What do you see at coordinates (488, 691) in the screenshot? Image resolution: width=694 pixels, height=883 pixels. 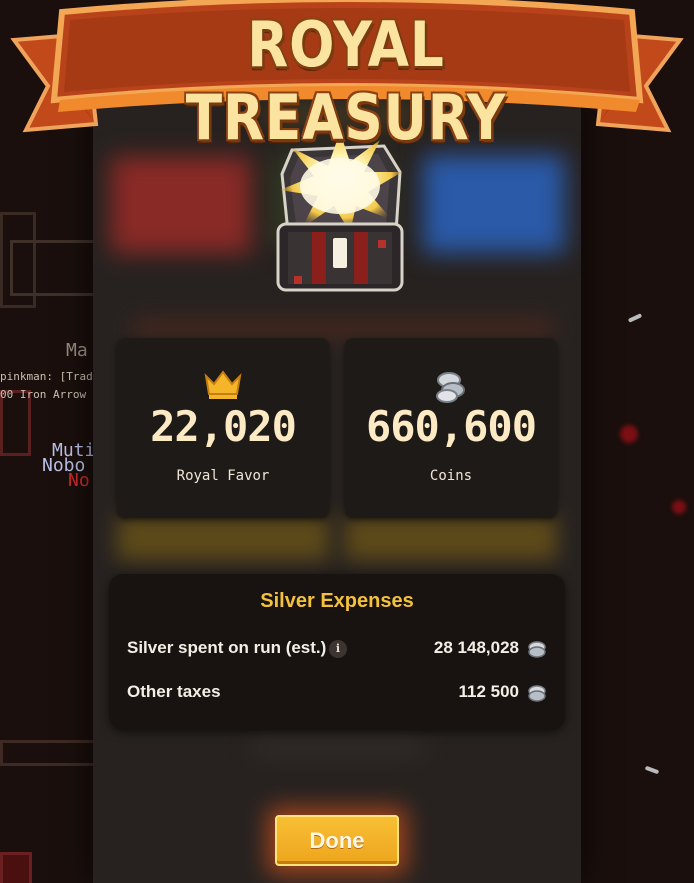 I see `expense-value: 112 500` at bounding box center [488, 691].